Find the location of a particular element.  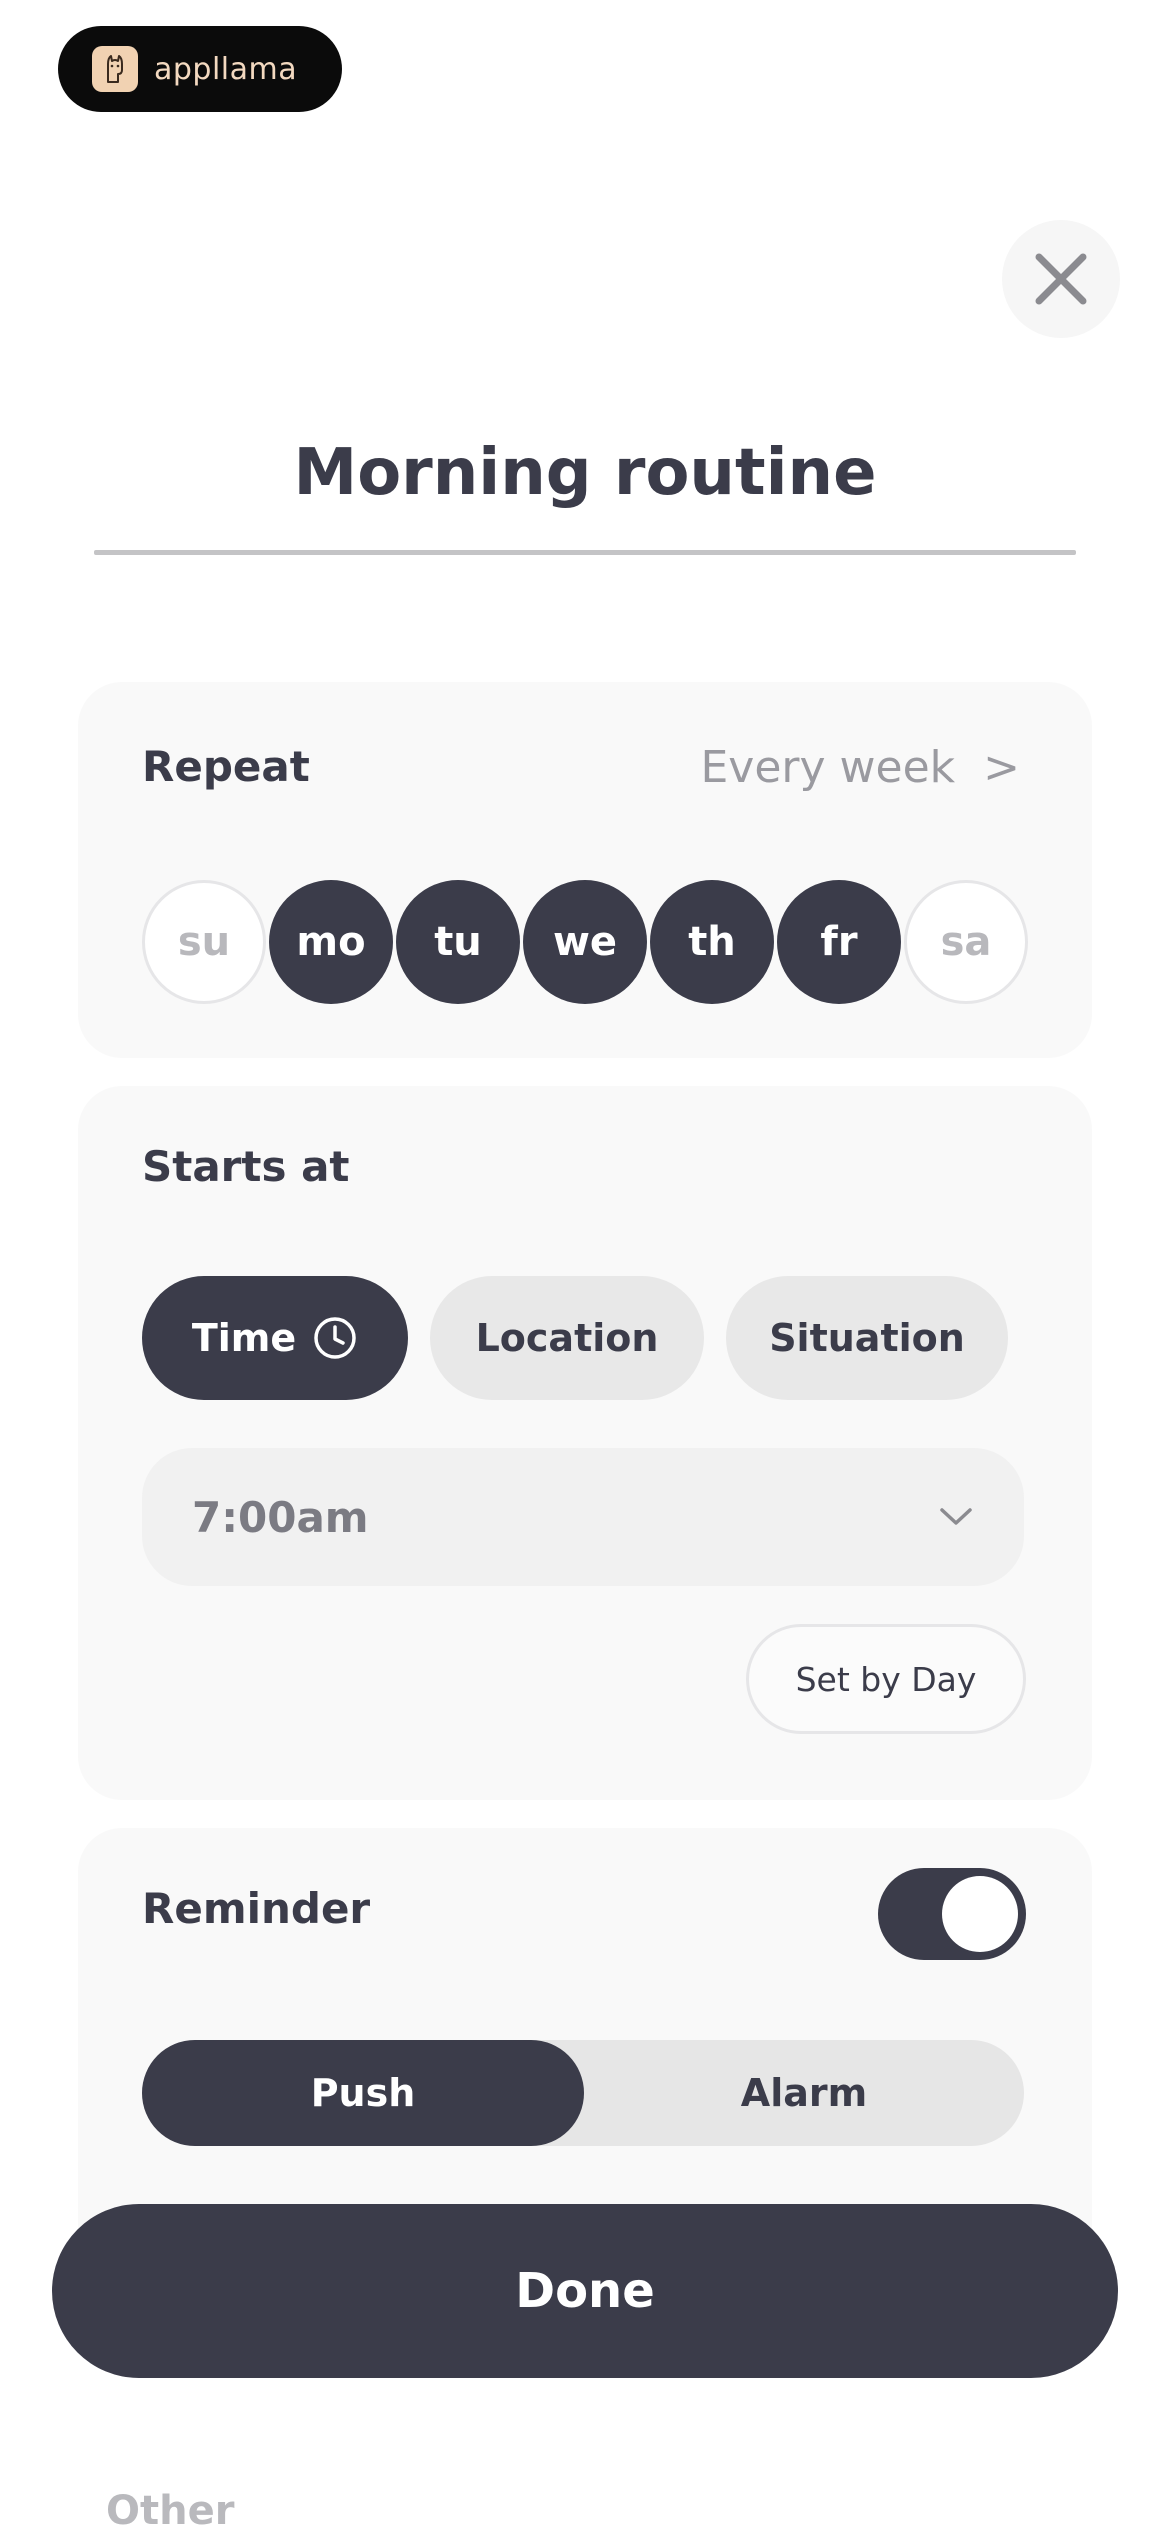

day-toggle-sa: sa is located at coordinates (966, 942).